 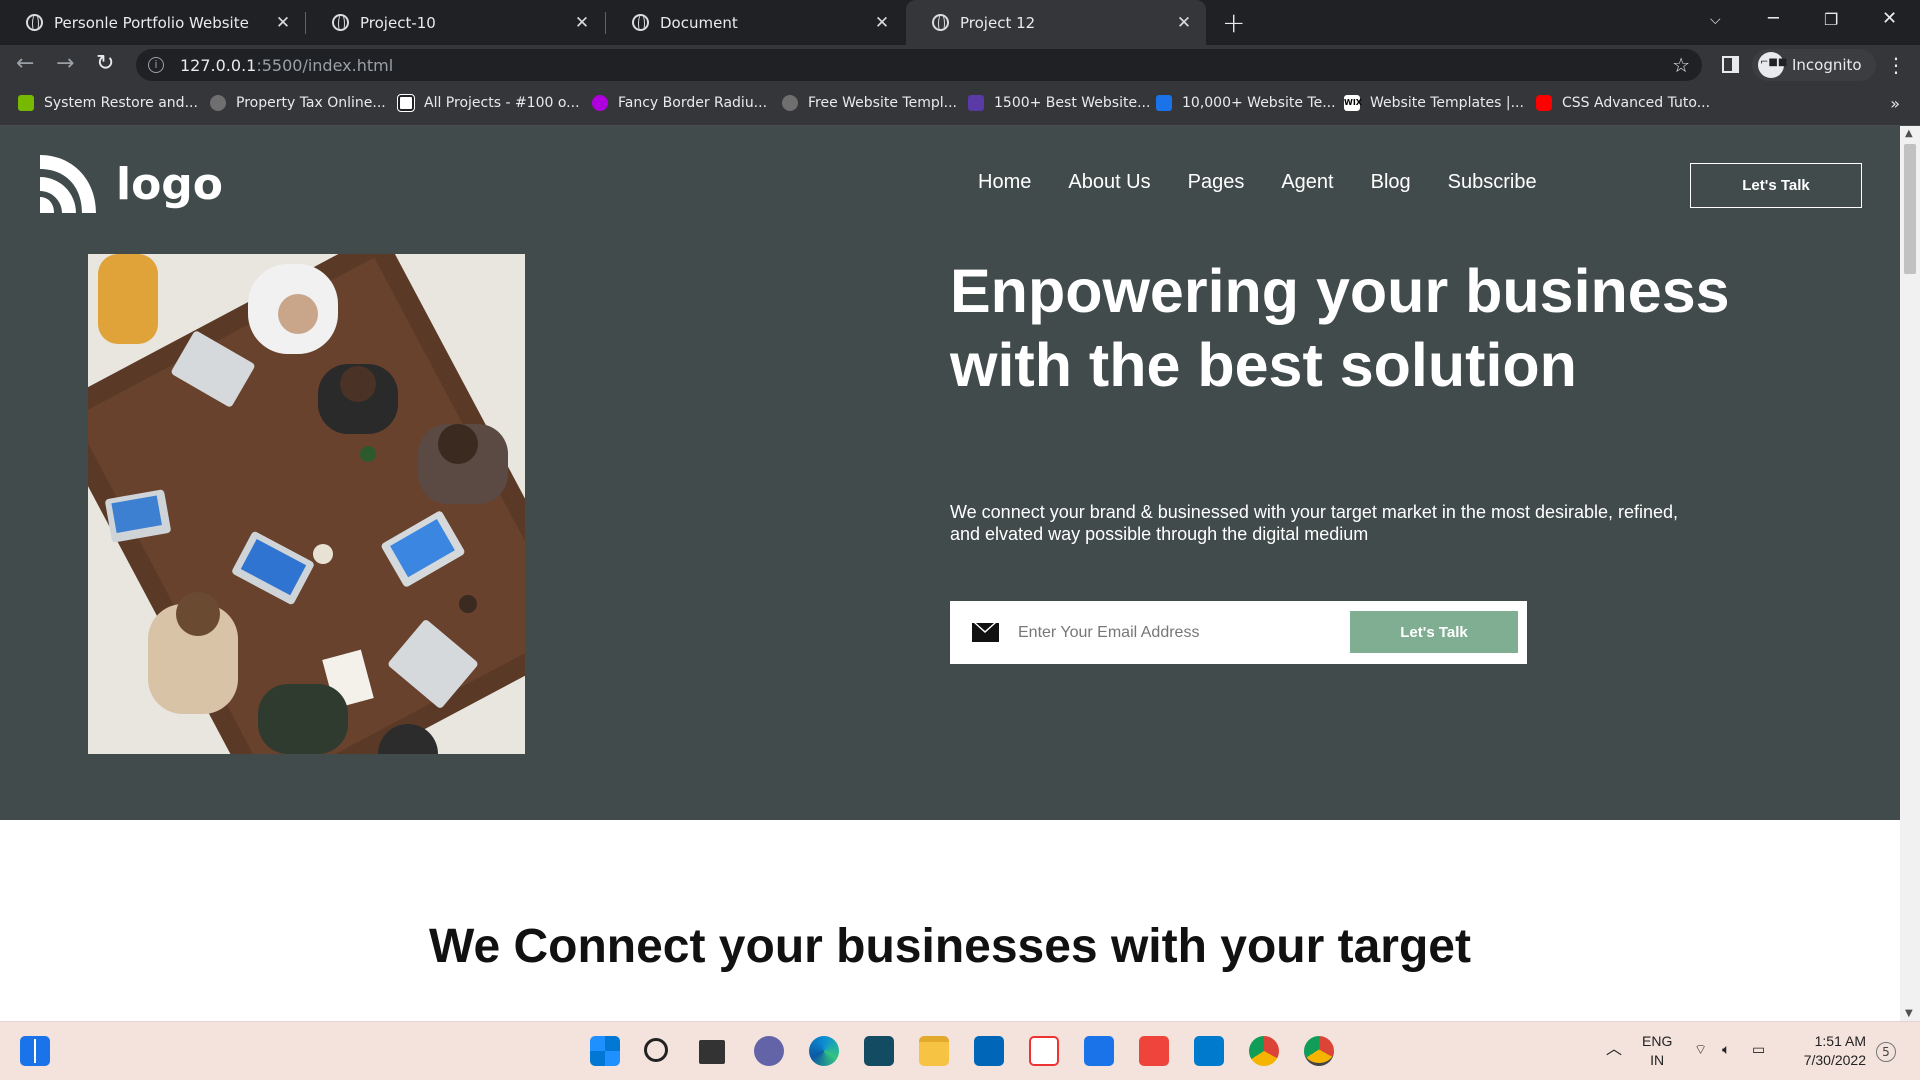 What do you see at coordinates (1264, 1051) in the screenshot?
I see `chrome-icon` at bounding box center [1264, 1051].